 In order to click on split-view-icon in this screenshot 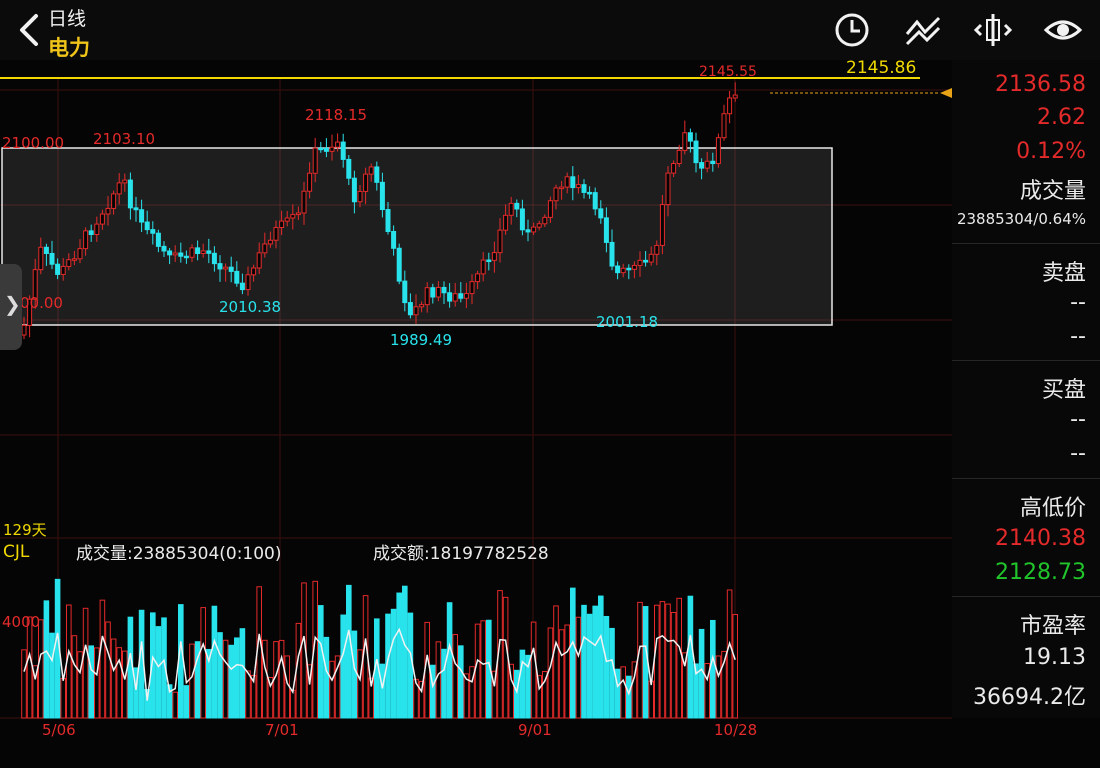, I will do `click(993, 30)`.